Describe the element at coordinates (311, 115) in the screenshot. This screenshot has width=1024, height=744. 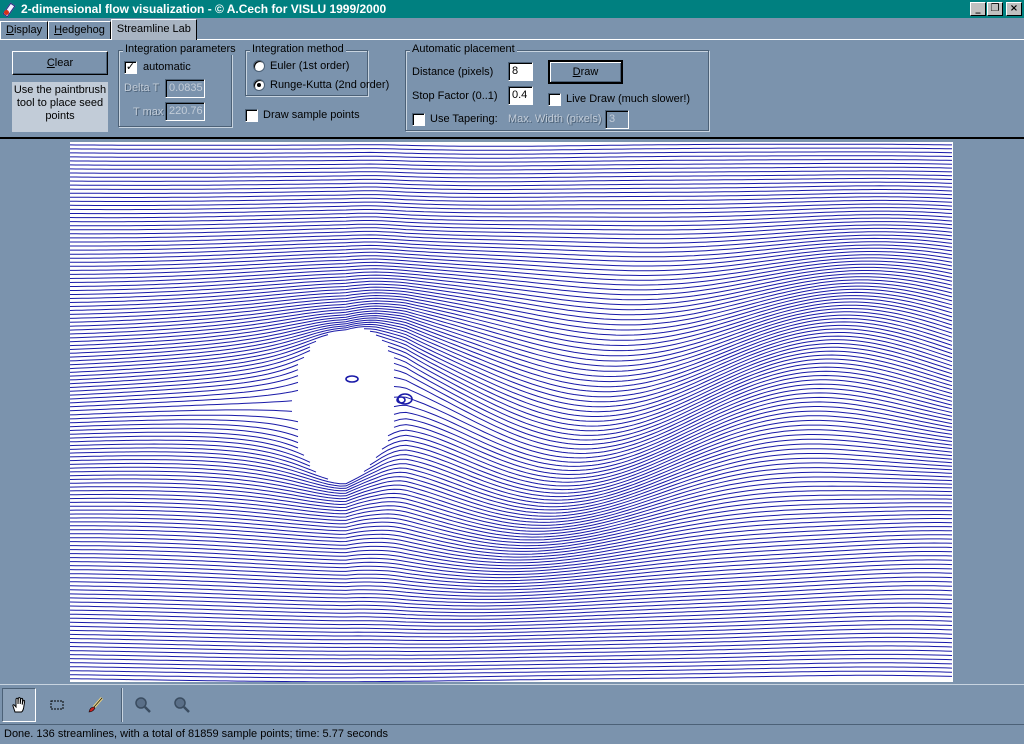
I see `draw-sample-points-label: Draw sample points` at that location.